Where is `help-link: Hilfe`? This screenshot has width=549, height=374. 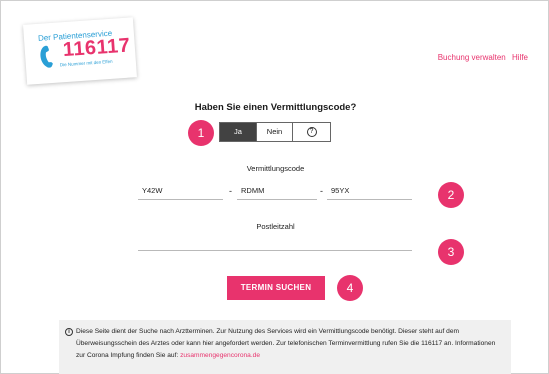
help-link: Hilfe is located at coordinates (520, 57).